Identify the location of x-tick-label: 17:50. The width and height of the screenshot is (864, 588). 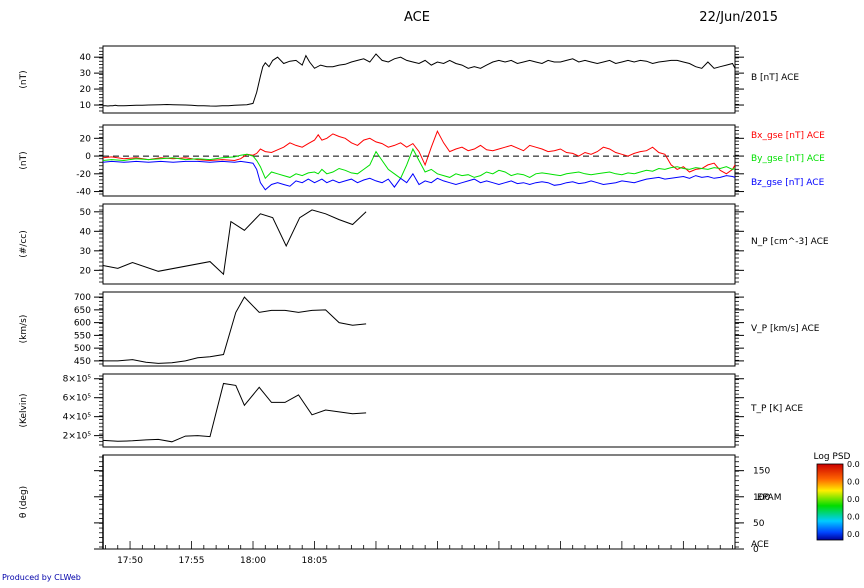
(130, 561).